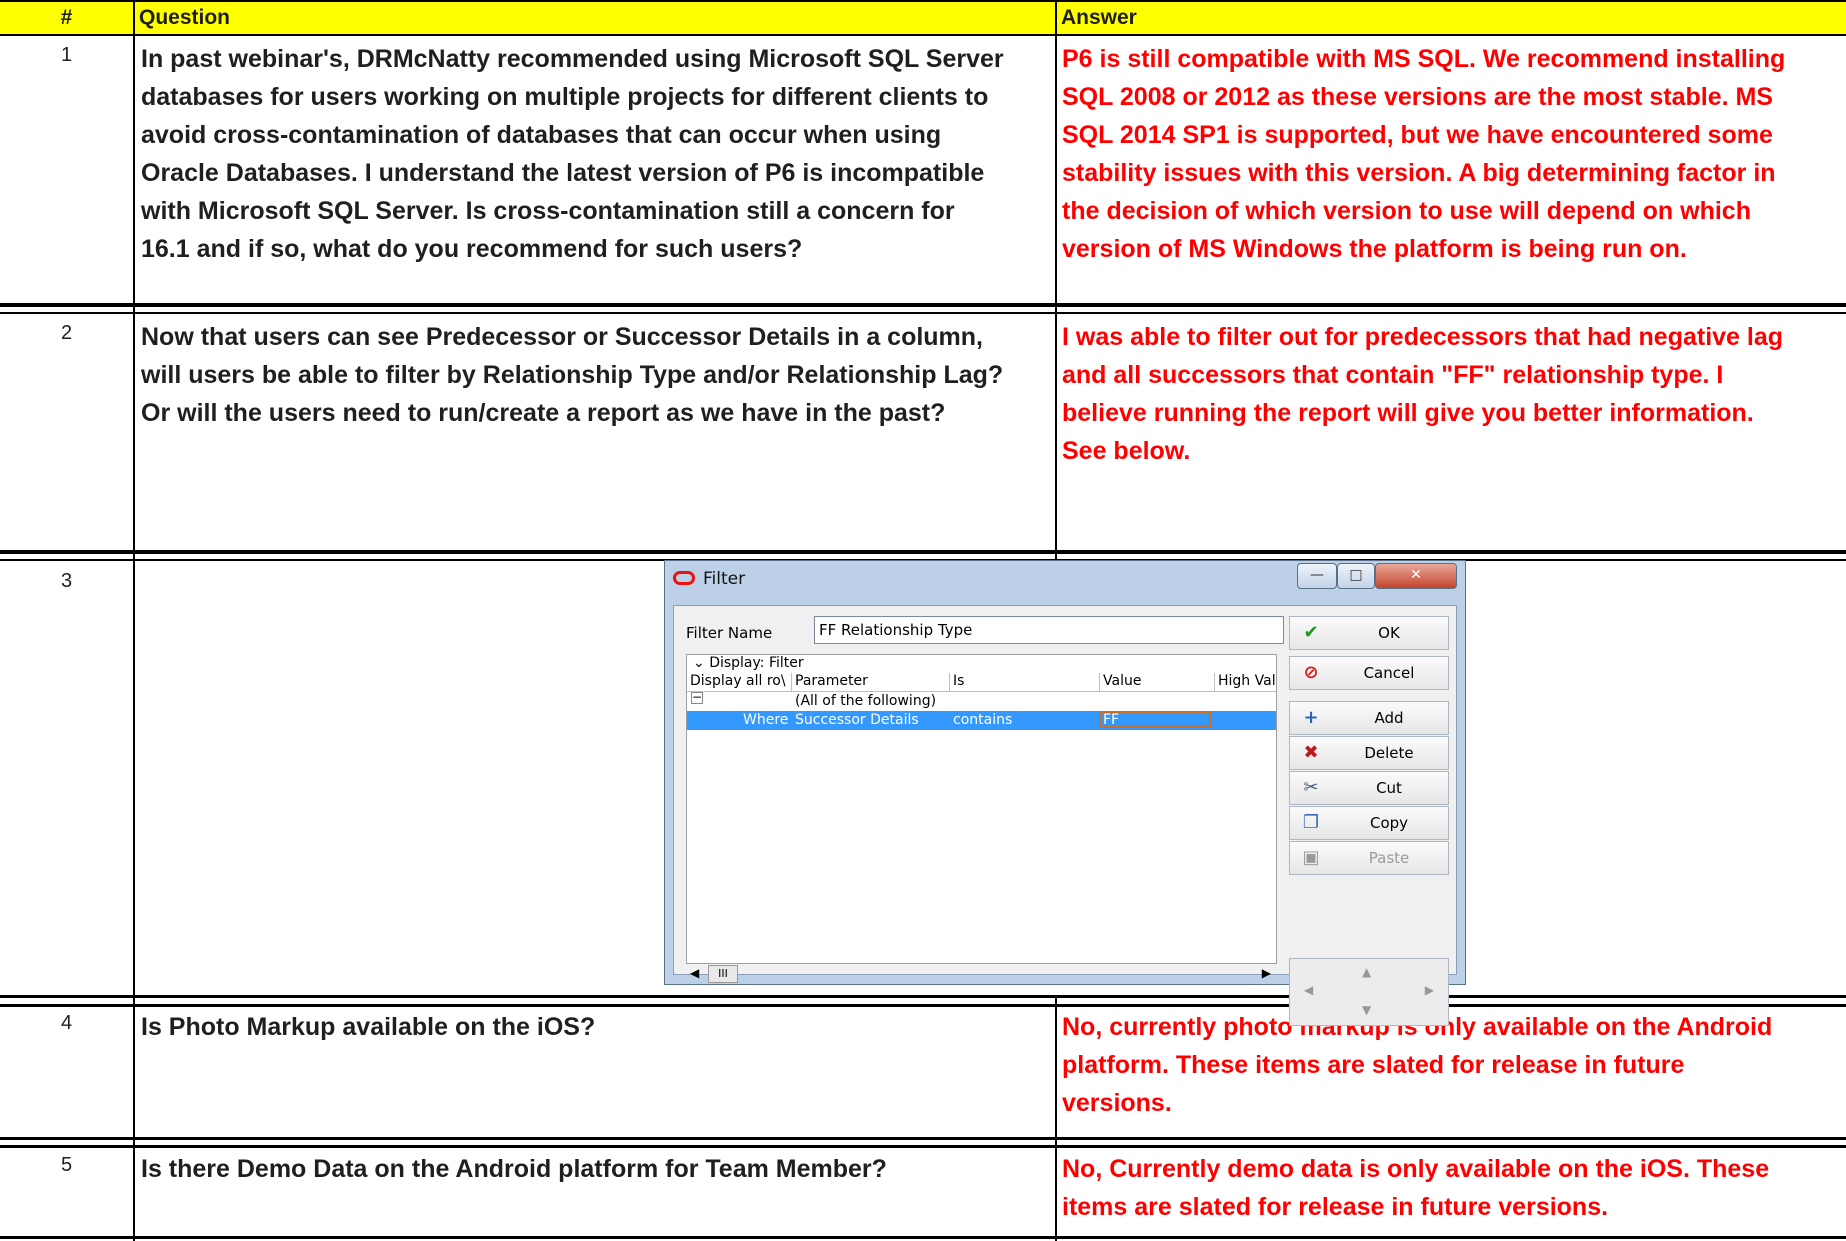  Describe the element at coordinates (1369, 992) in the screenshot. I see `move-arrows-pad: ▲ ◀ ▶ ▼` at that location.